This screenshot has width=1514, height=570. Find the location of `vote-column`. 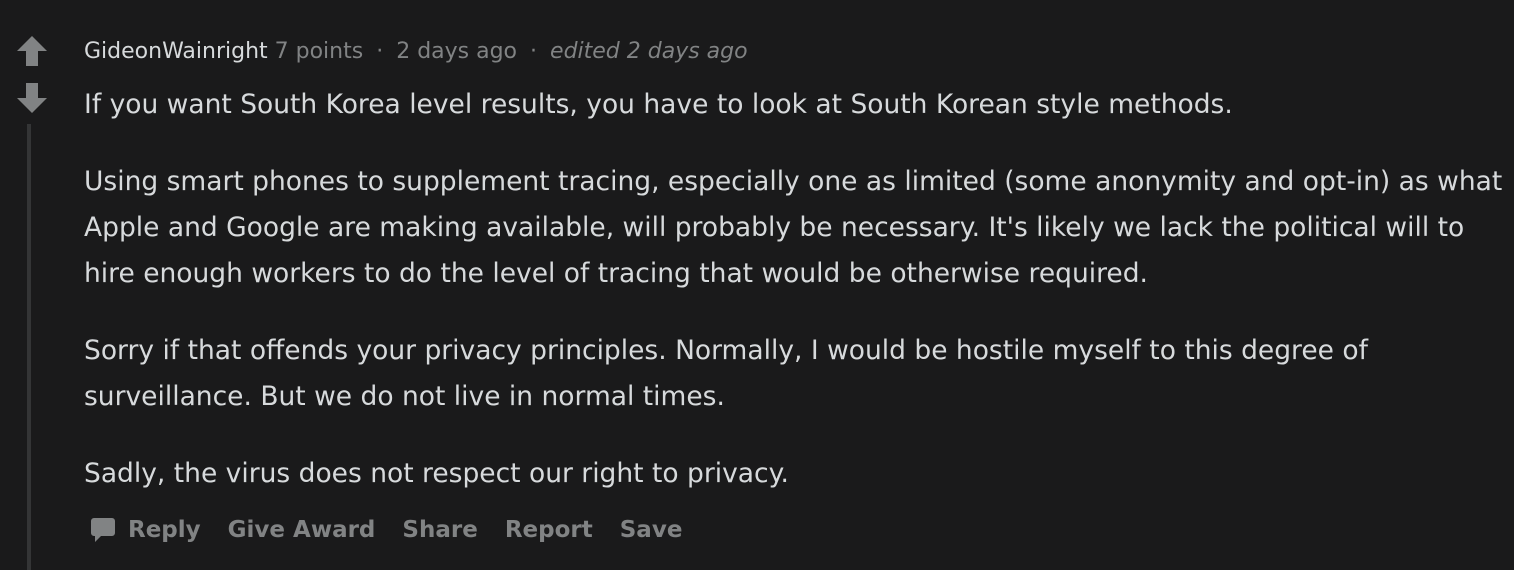

vote-column is located at coordinates (32, 285).